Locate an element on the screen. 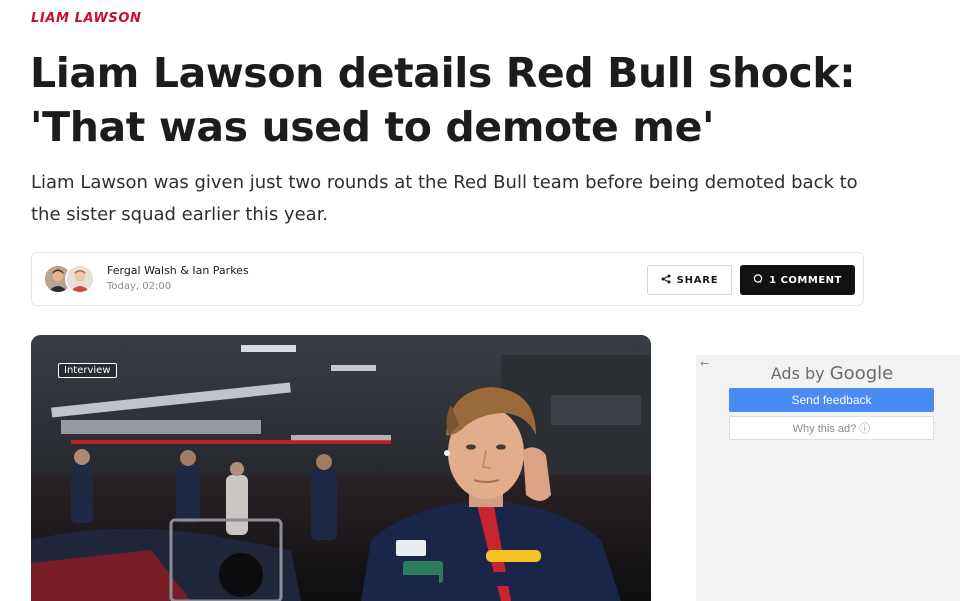 The width and height of the screenshot is (960, 601). google-wordmark: Google is located at coordinates (861, 373).